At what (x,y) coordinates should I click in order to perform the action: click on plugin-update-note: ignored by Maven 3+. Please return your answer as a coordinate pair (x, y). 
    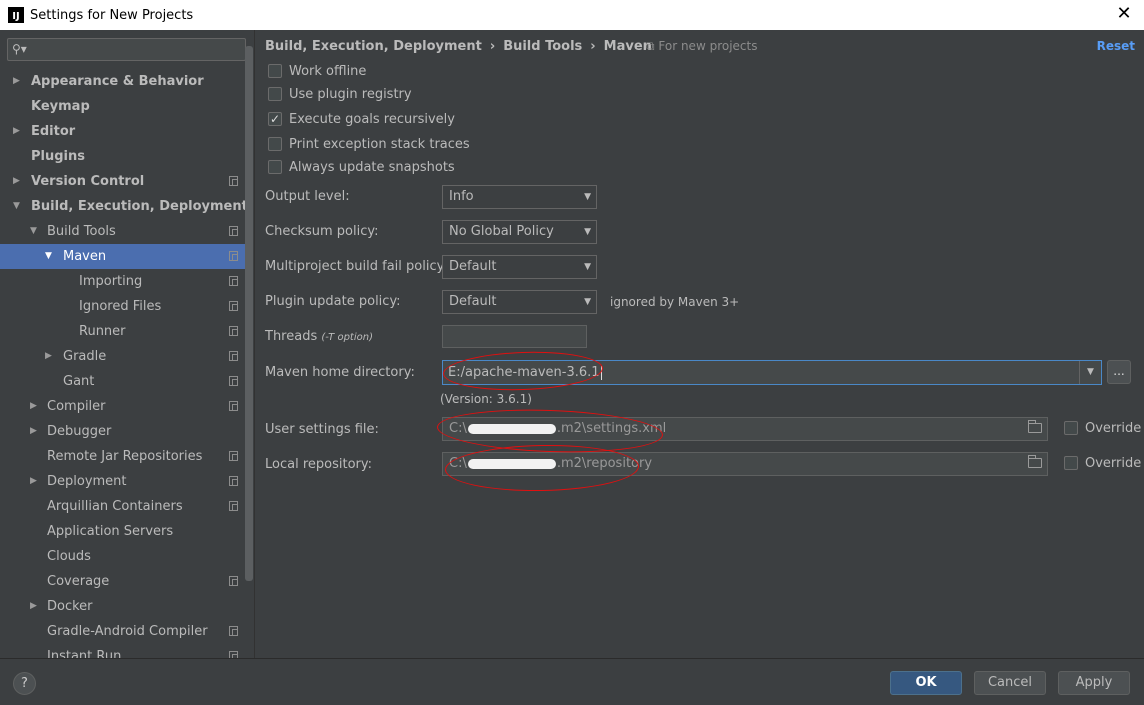
    Looking at the image, I should click on (675, 302).